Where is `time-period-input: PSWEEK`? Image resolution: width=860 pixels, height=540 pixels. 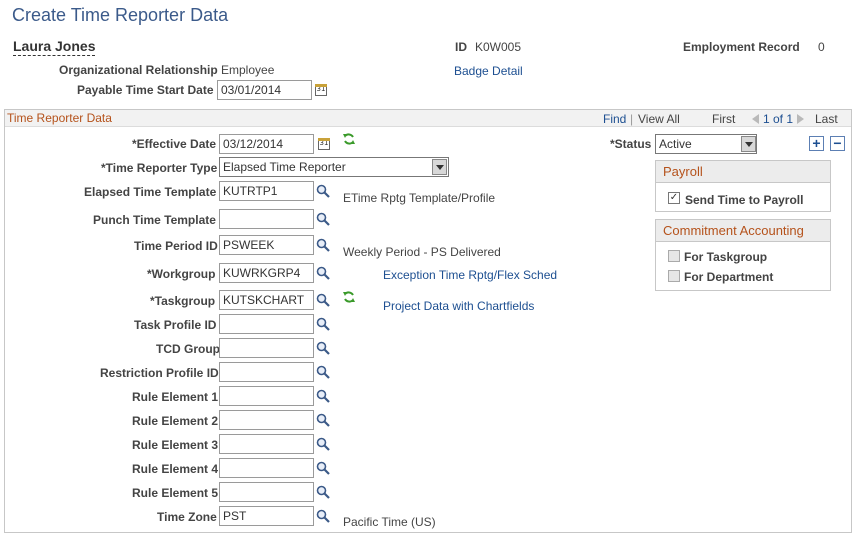 time-period-input: PSWEEK is located at coordinates (266, 245).